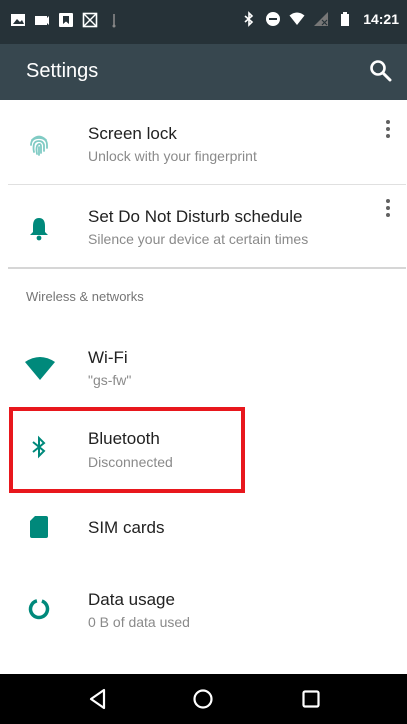 This screenshot has width=407, height=724. Describe the element at coordinates (203, 611) in the screenshot. I see `setting-item-data-usage: Data usage 0 B of data used` at that location.